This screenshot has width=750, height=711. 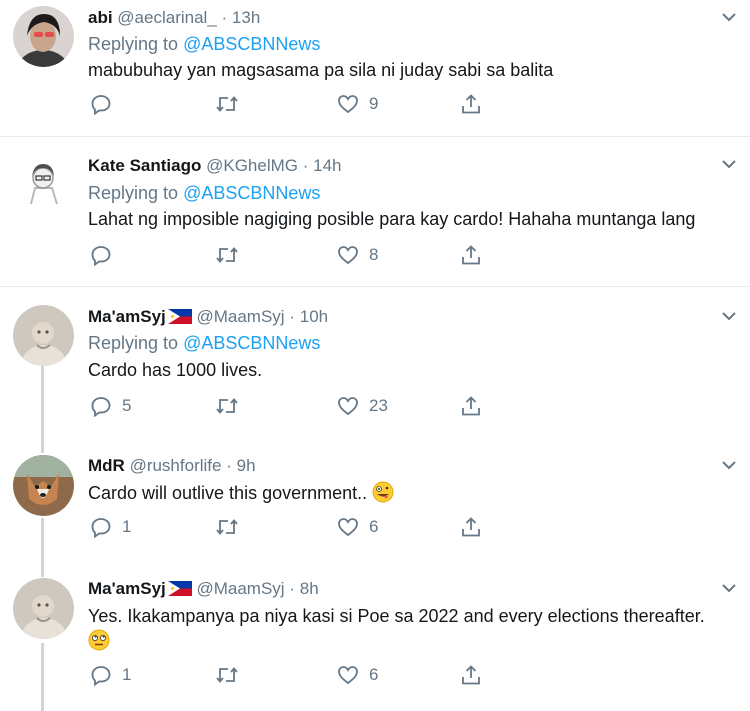 I want to click on tweet-header: Ma'amSyj @MaamSyj · 10h, so click(x=208, y=317).